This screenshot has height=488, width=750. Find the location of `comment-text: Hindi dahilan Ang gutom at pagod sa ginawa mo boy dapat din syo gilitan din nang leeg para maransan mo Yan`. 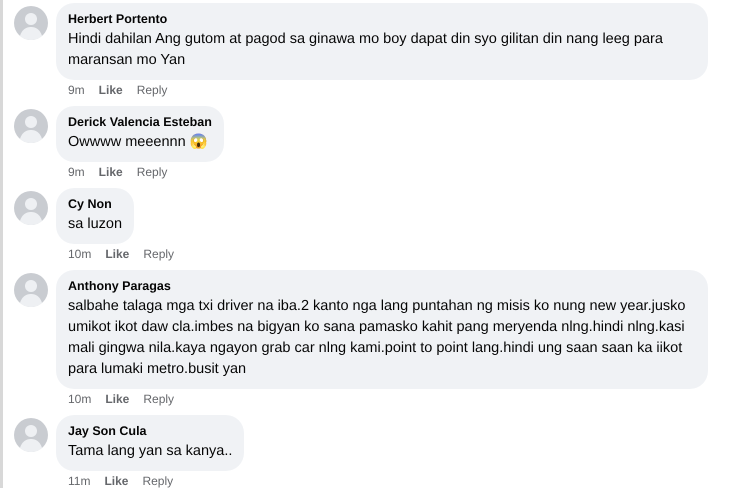

comment-text: Hindi dahilan Ang gutom at pagod sa ginawa mo boy dapat din syo gilitan din nang leeg para maransan mo Yan is located at coordinates (366, 50).